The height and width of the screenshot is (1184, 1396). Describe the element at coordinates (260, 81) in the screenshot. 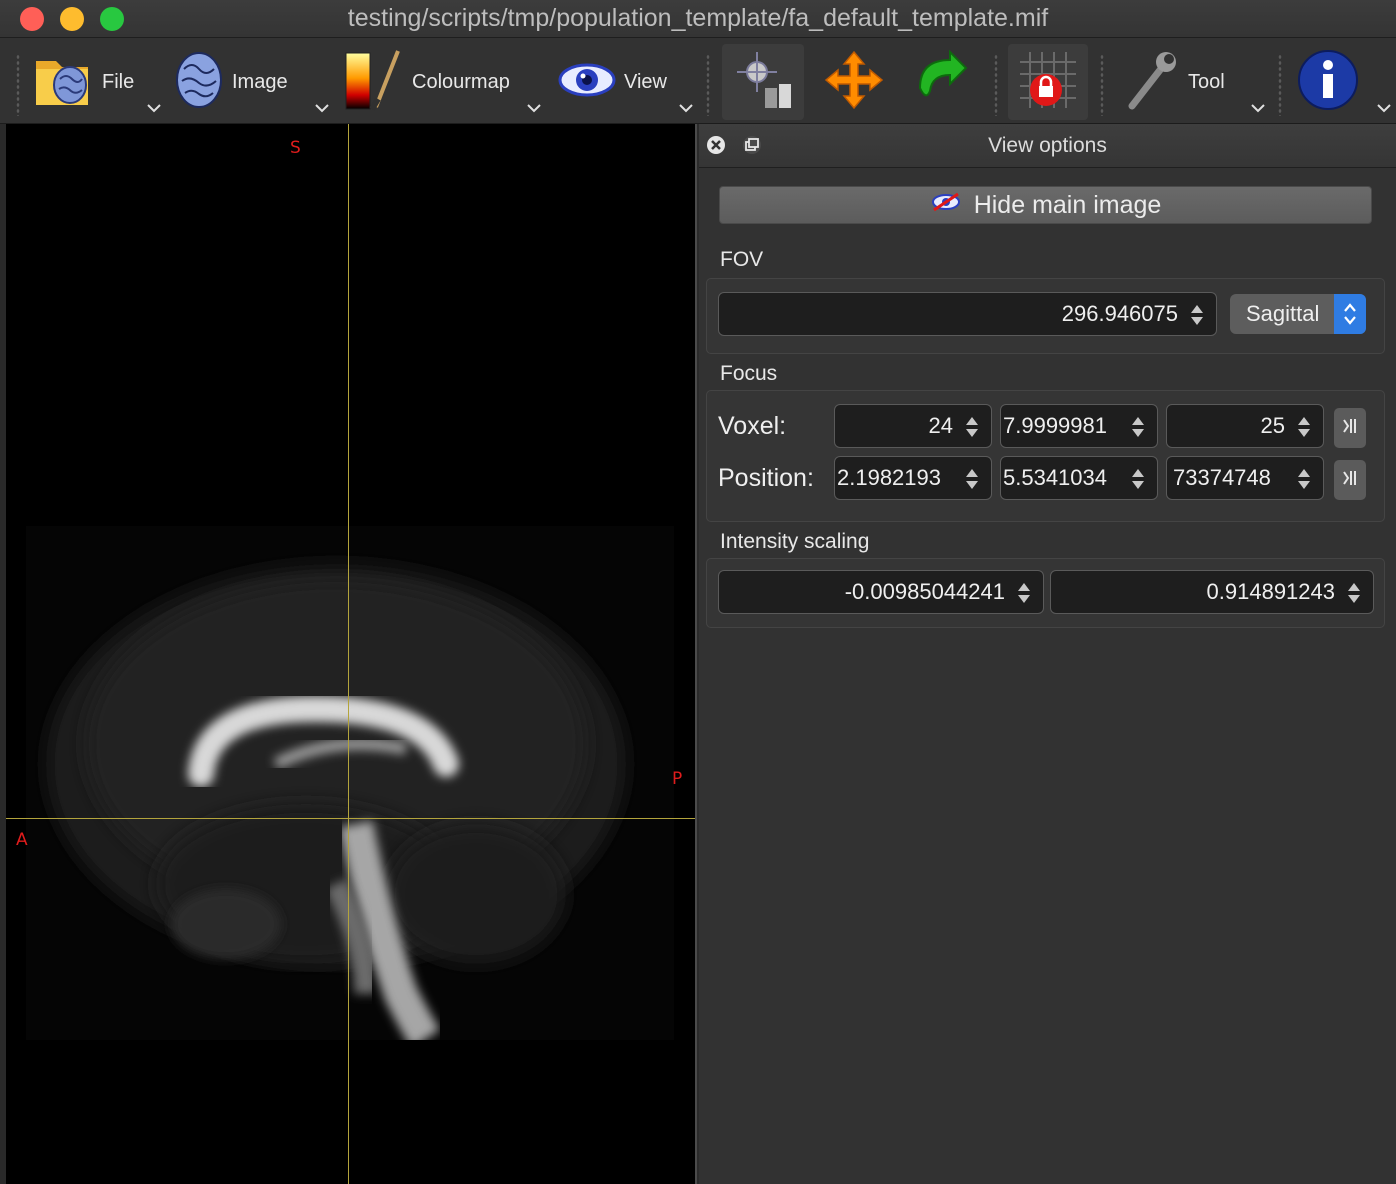

I see `image-menu-label: Image` at that location.